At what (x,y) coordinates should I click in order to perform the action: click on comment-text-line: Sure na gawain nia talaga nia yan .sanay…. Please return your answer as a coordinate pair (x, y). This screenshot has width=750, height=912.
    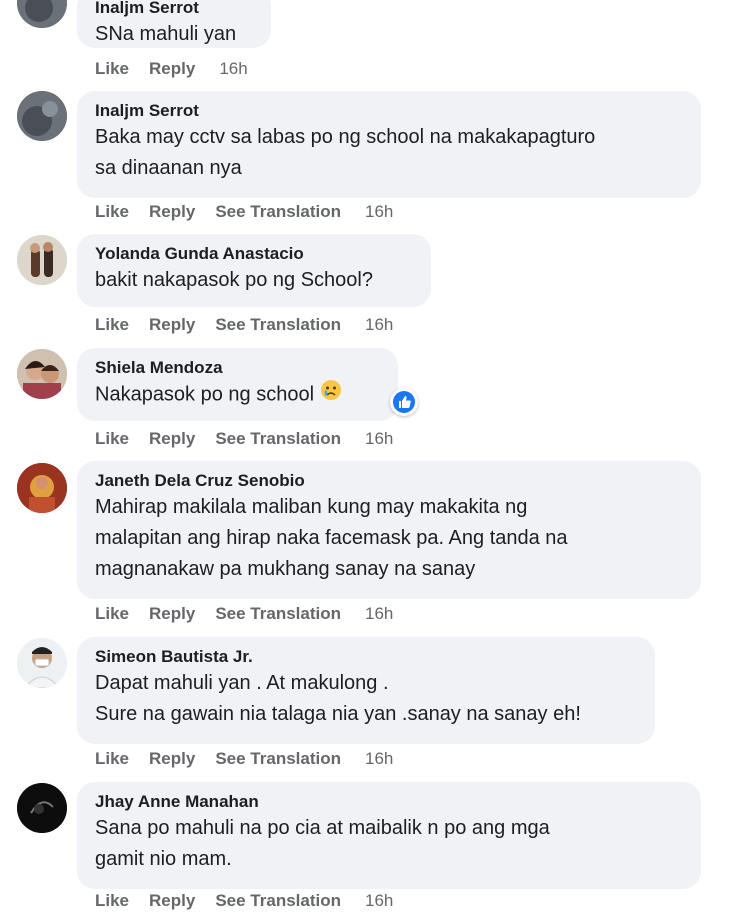
    Looking at the image, I should click on (338, 714).